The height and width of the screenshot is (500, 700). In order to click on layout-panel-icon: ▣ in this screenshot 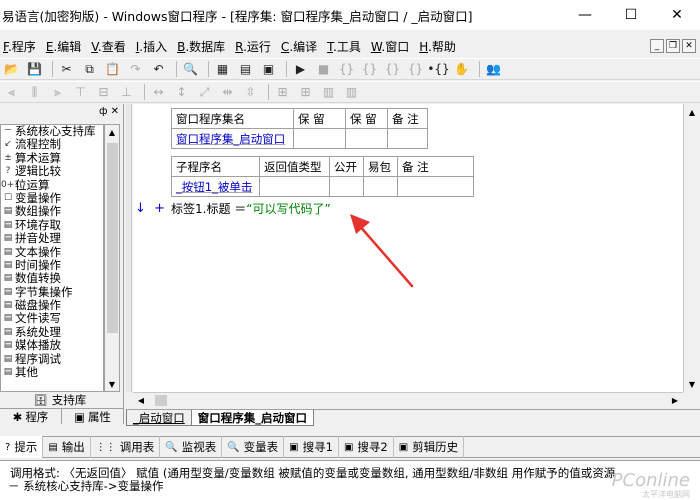, I will do `click(268, 69)`.